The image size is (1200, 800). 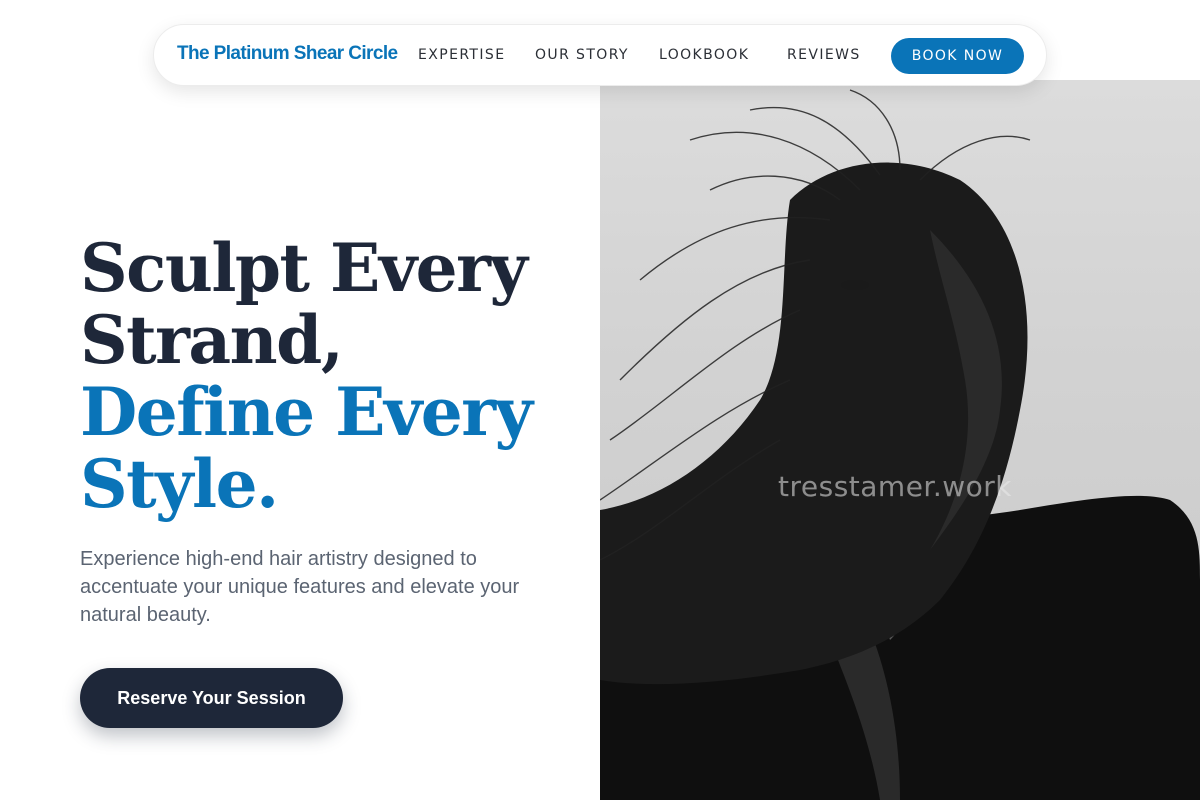 What do you see at coordinates (212, 340) in the screenshot?
I see `headline-line-2: Strand,` at bounding box center [212, 340].